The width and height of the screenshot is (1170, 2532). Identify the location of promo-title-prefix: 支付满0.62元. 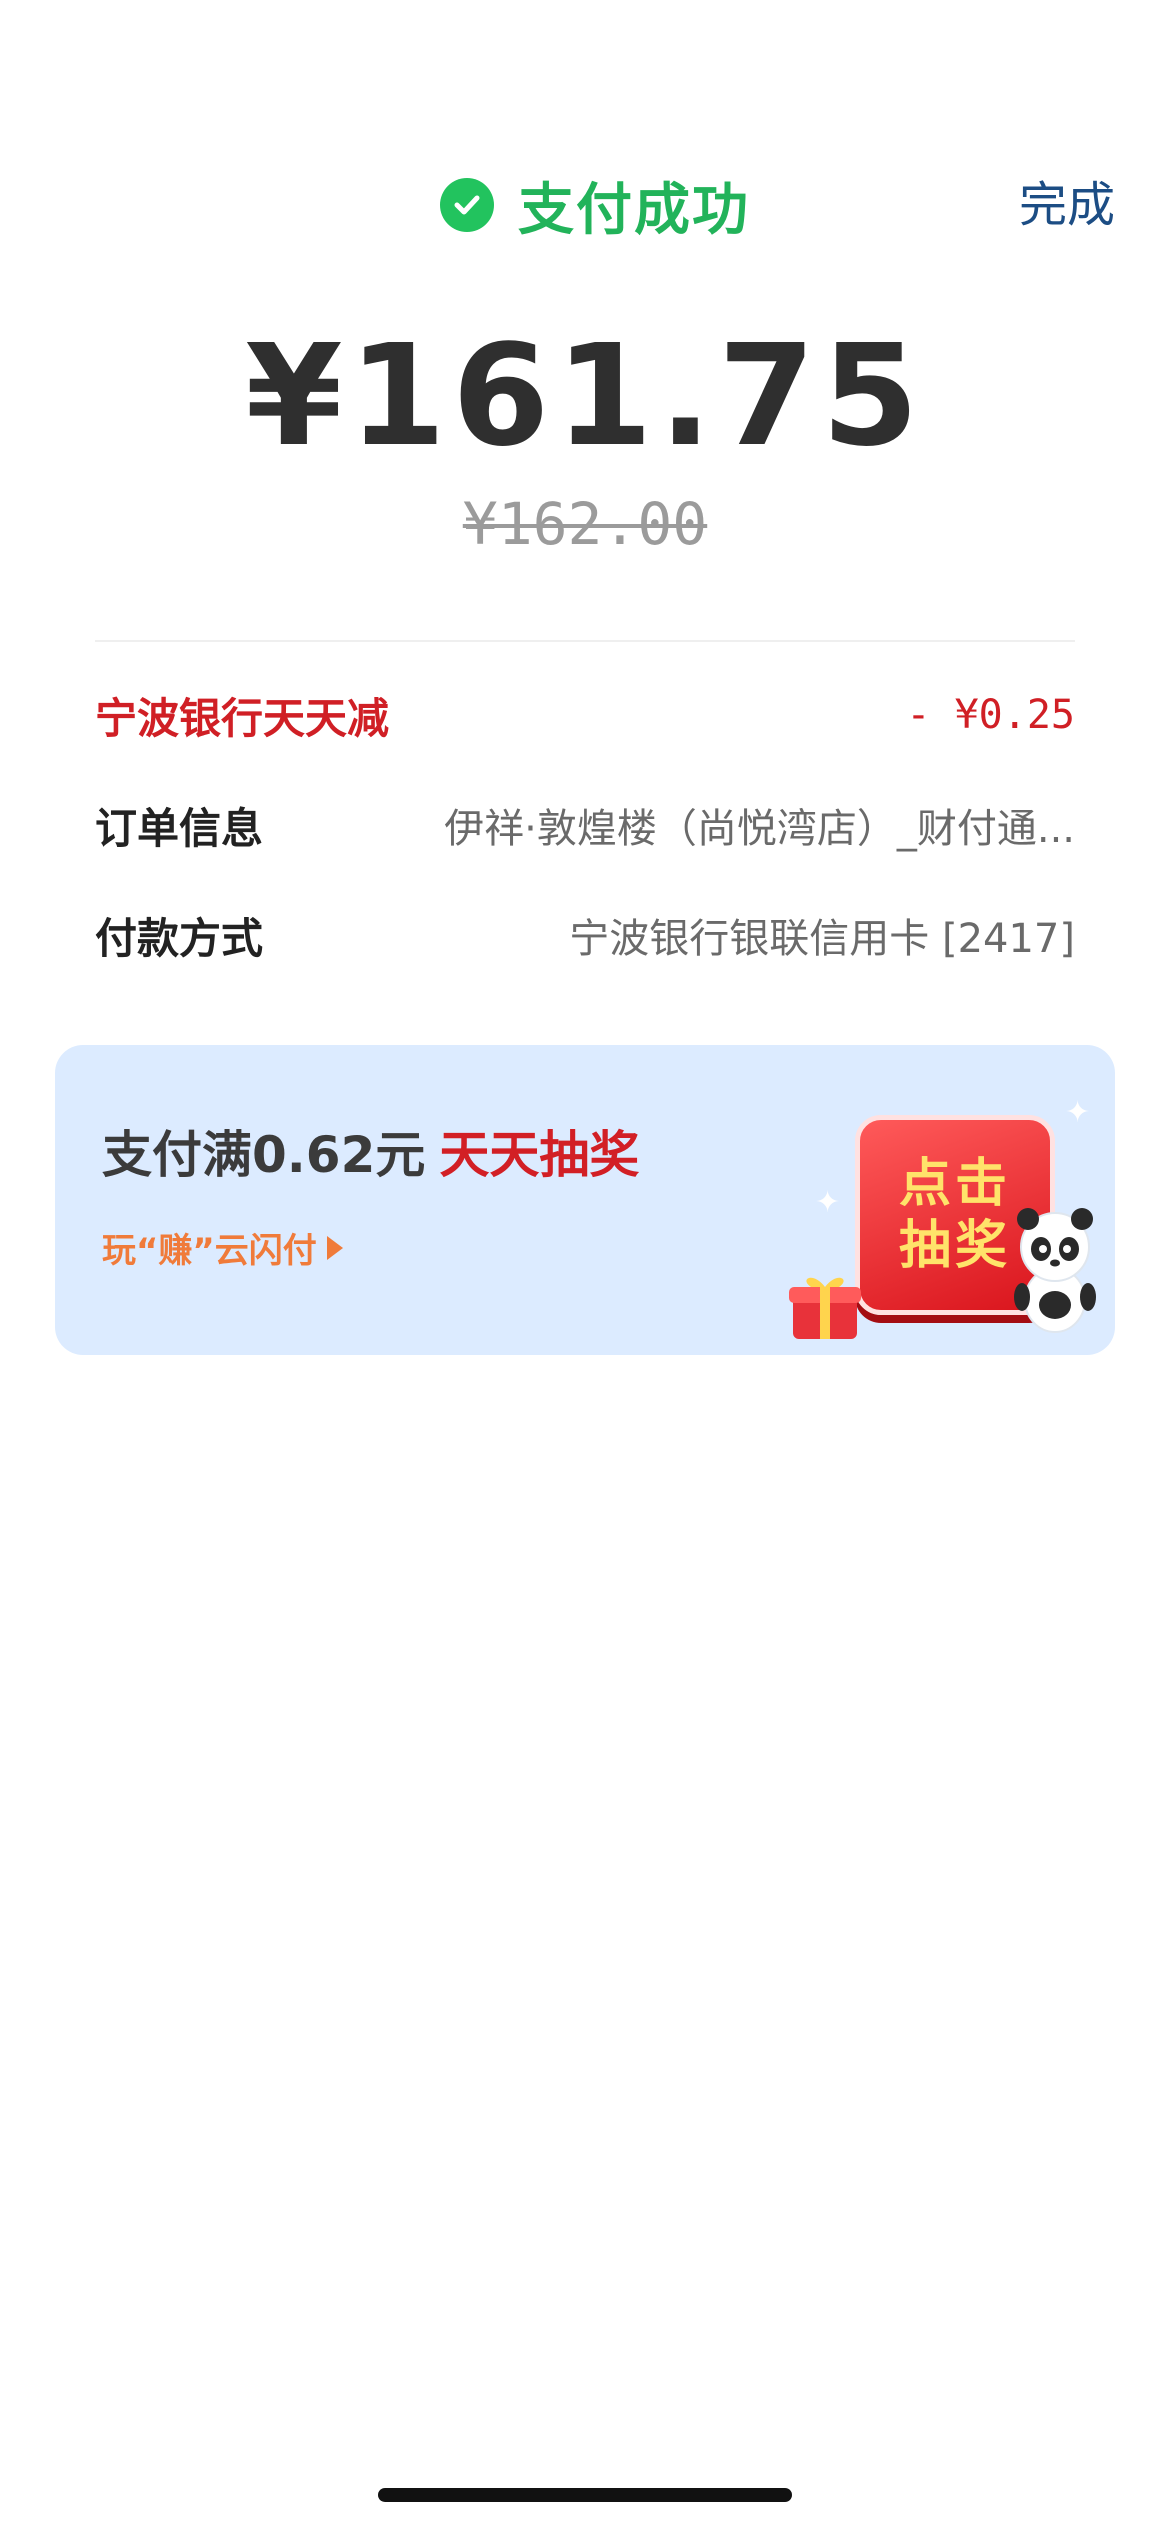
(264, 1155).